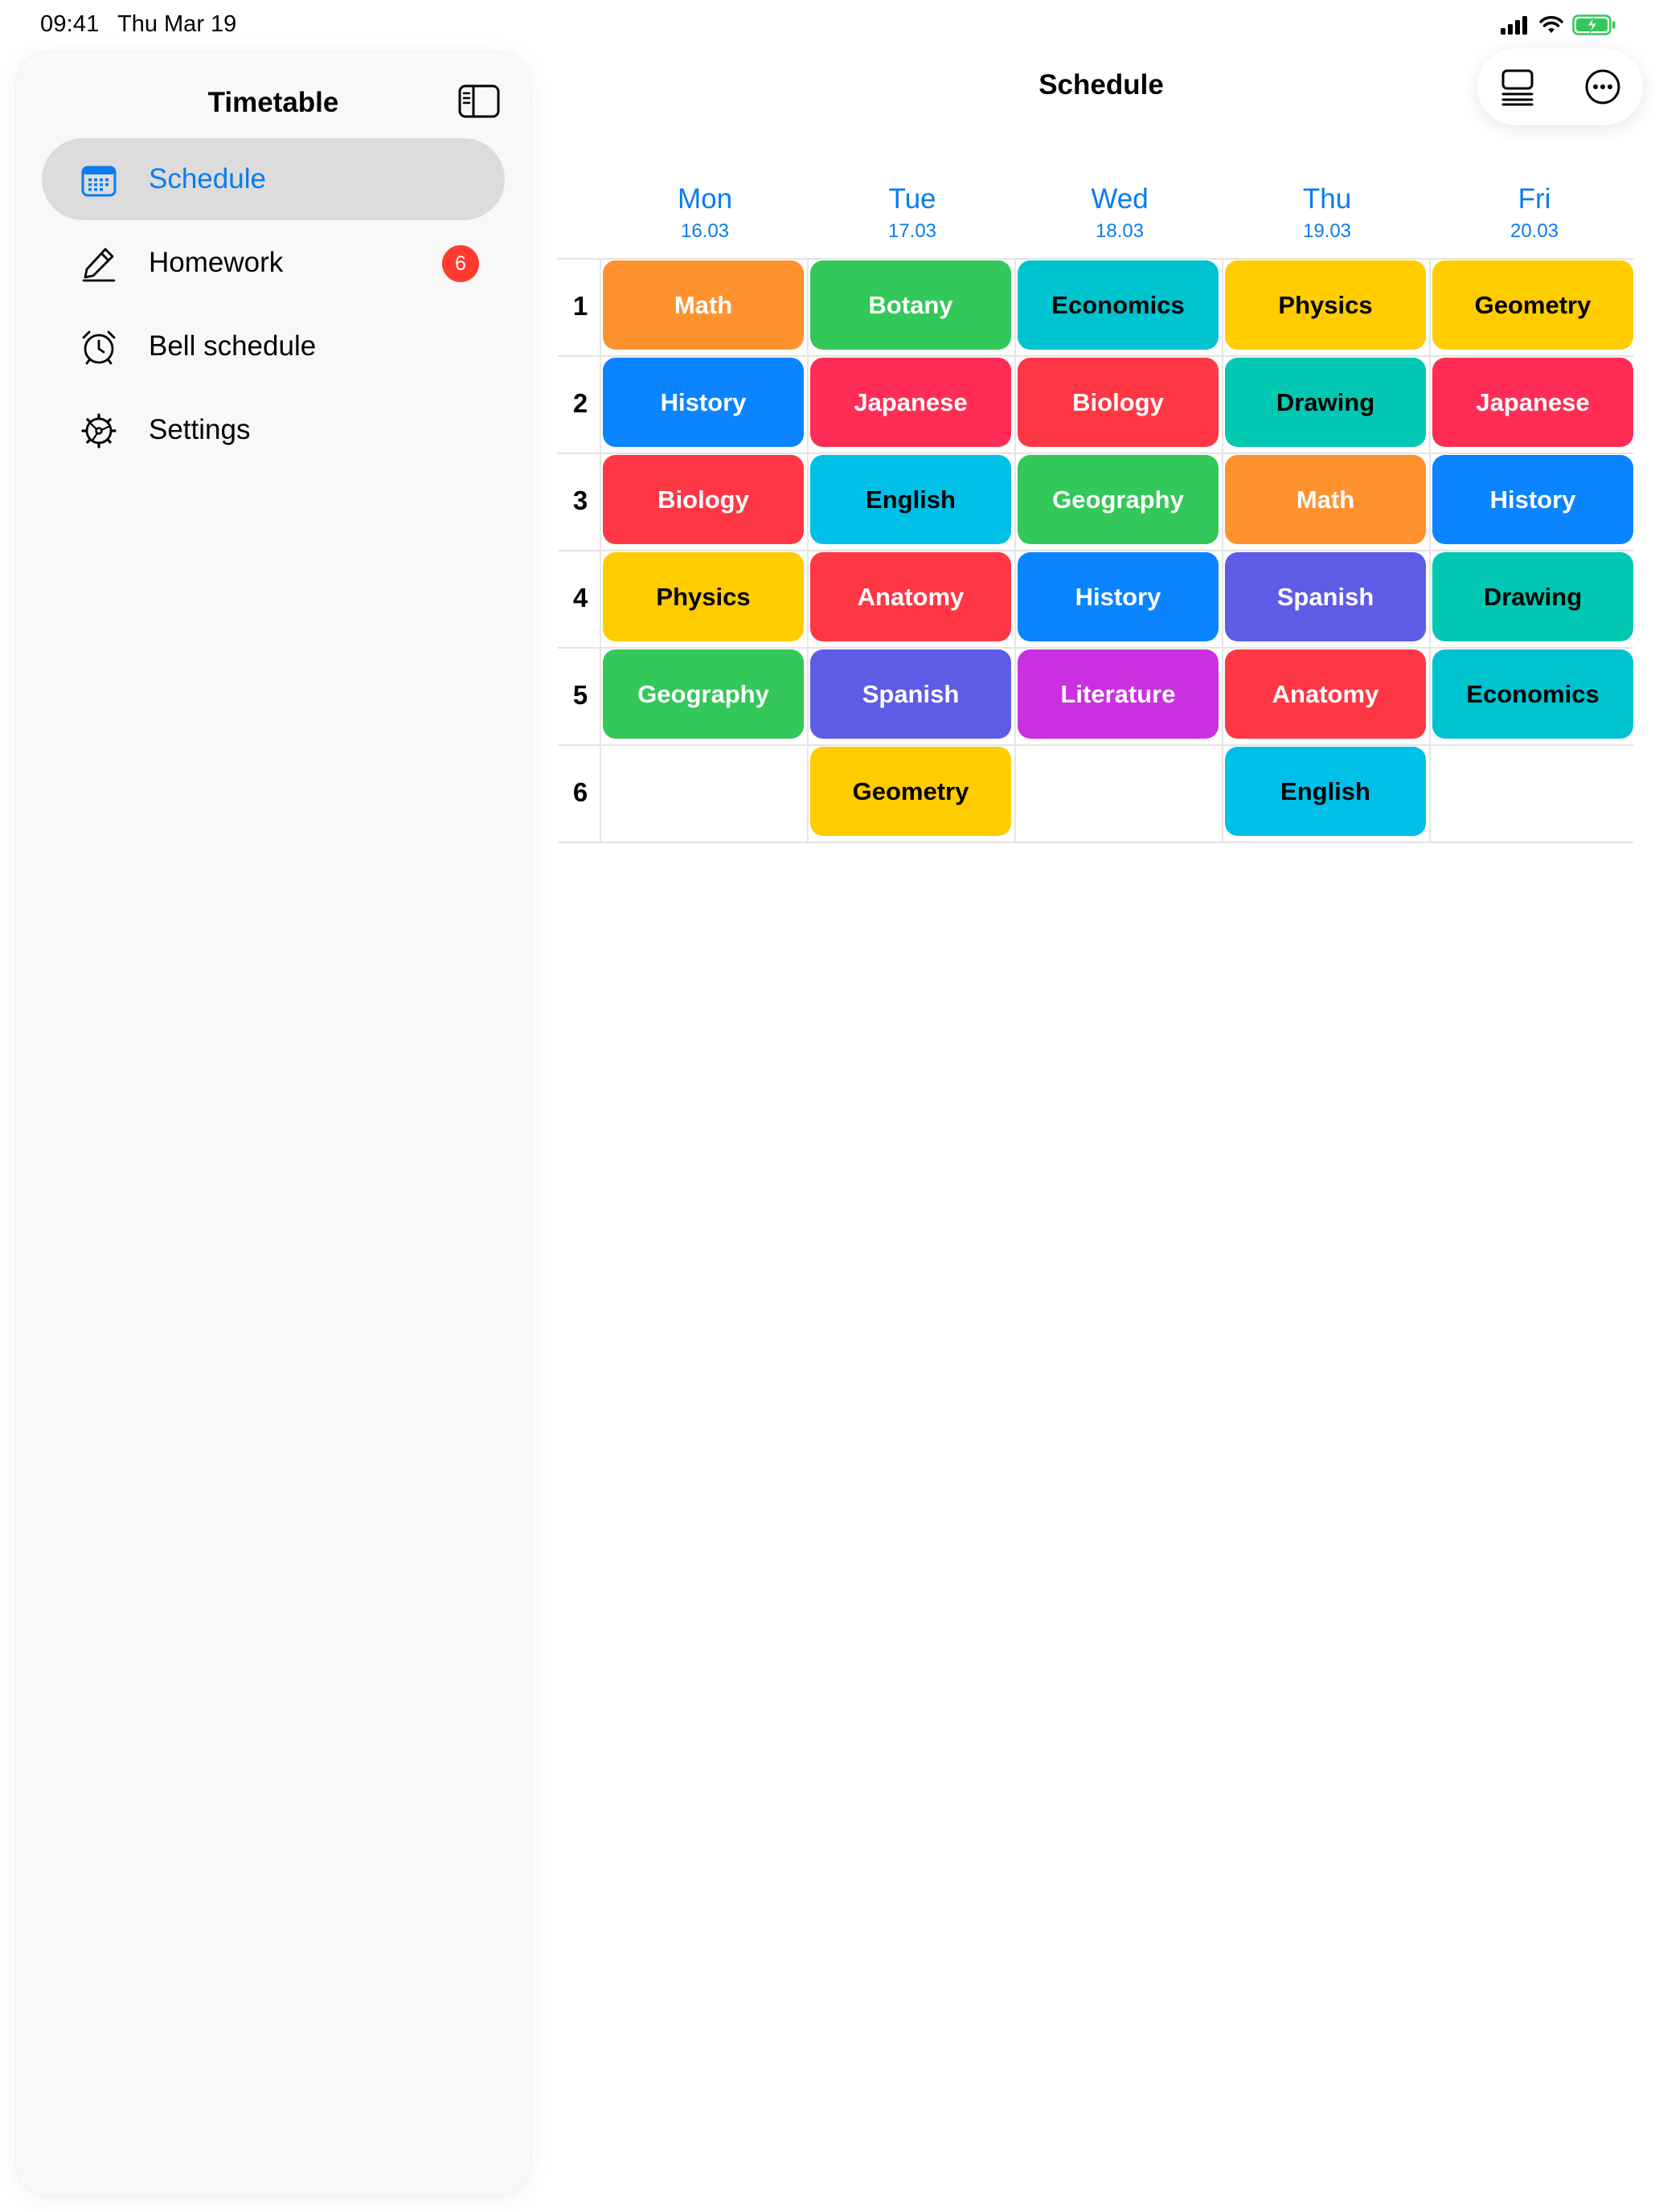 Image resolution: width=1659 pixels, height=2212 pixels. I want to click on pencil-icon, so click(99, 265).